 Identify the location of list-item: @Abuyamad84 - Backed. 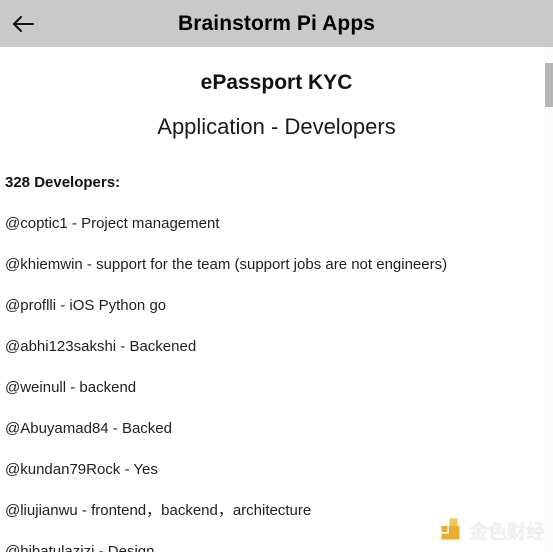
(88, 428).